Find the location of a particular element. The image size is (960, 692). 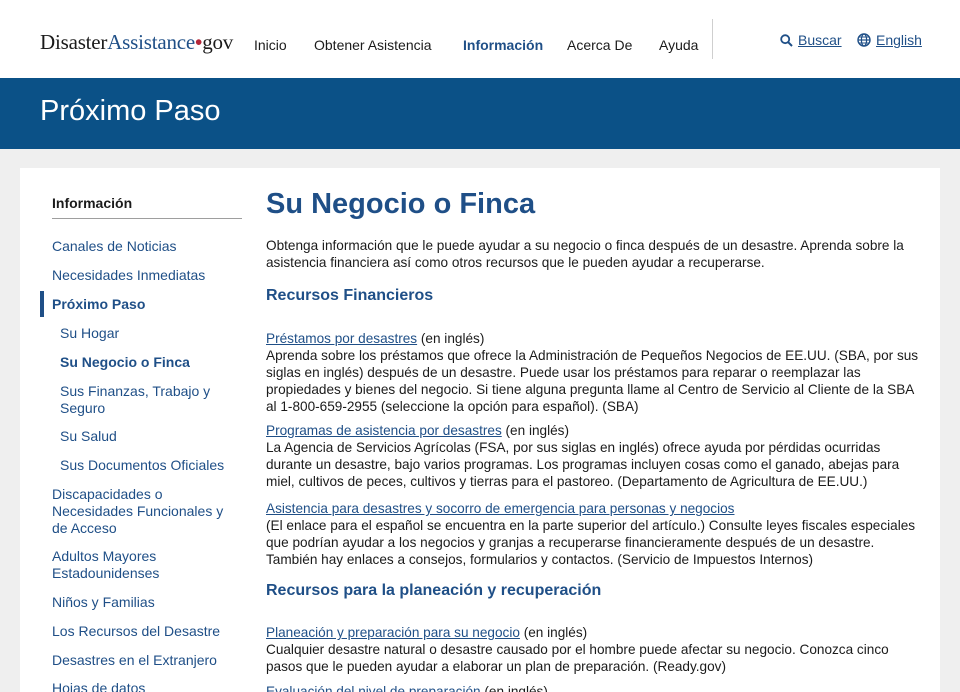

logo-text-gov: gov is located at coordinates (218, 42).